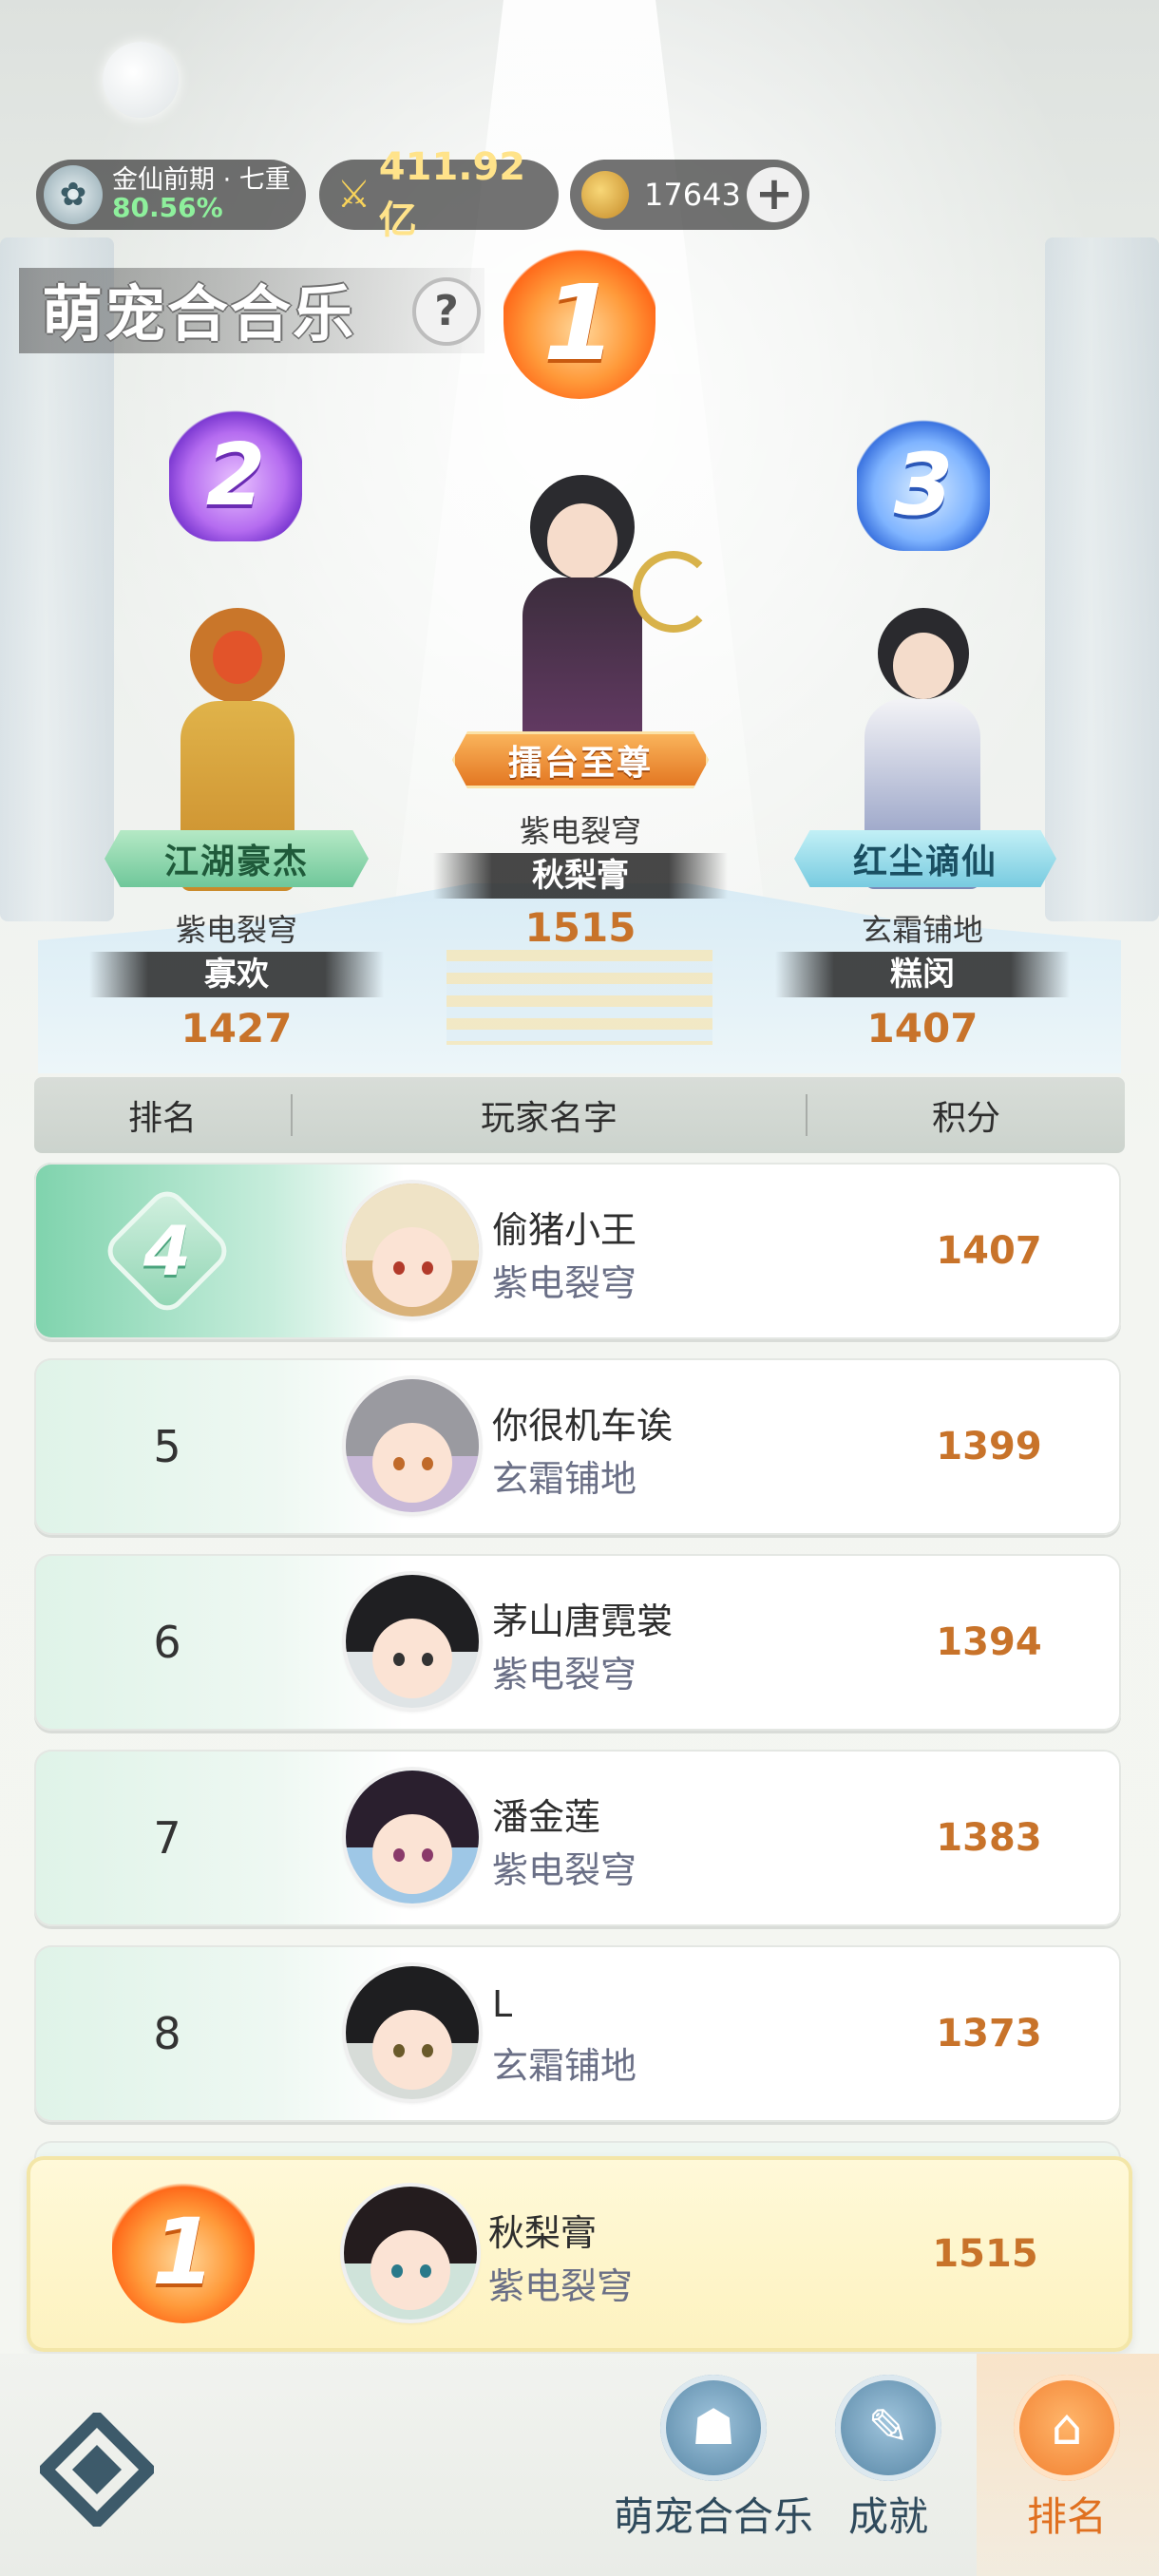 The width and height of the screenshot is (1159, 2576). I want to click on mask-icon: ☗, so click(713, 2428).